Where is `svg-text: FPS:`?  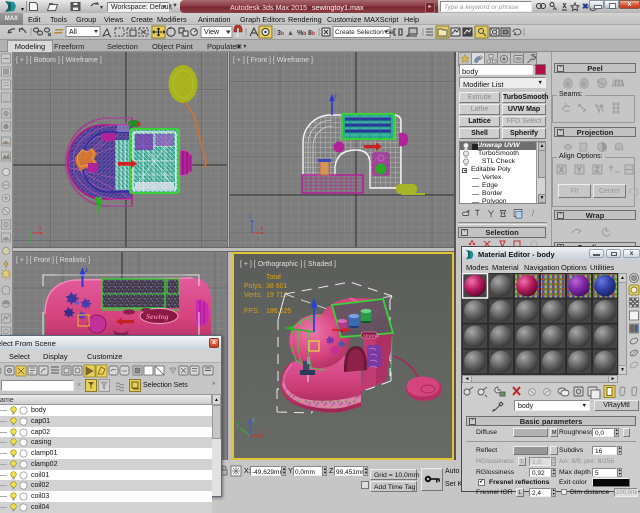 svg-text: FPS: is located at coordinates (252, 311).